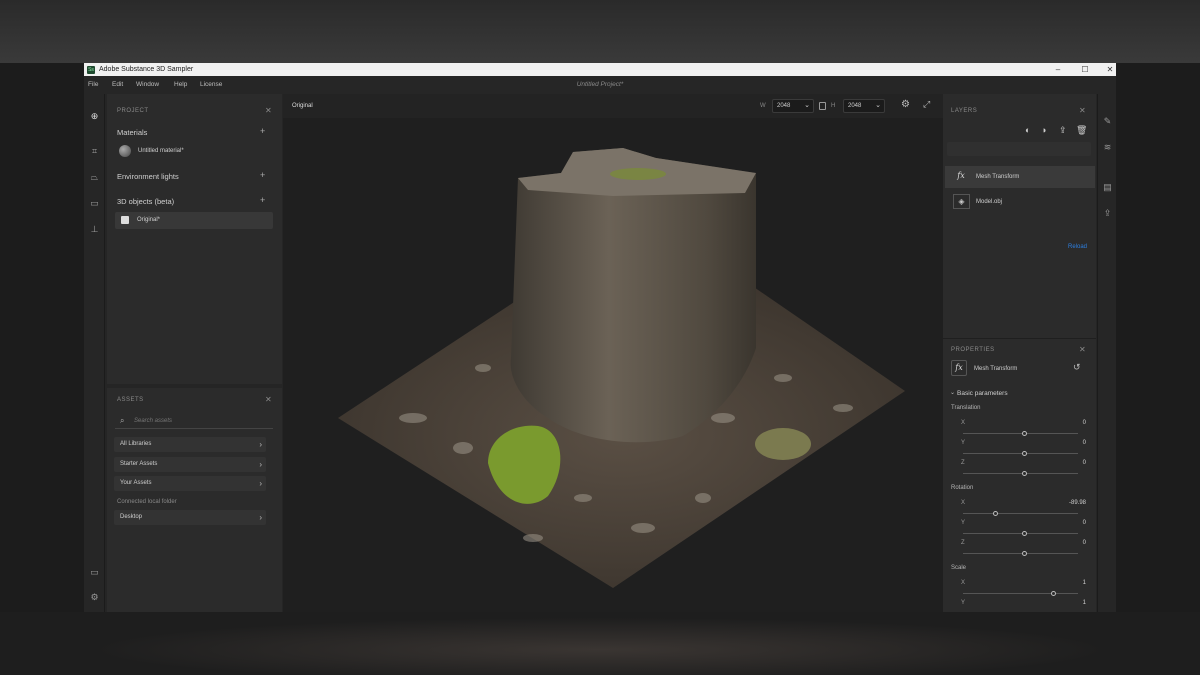  I want to click on translation-y-value: 0, so click(1071, 443).